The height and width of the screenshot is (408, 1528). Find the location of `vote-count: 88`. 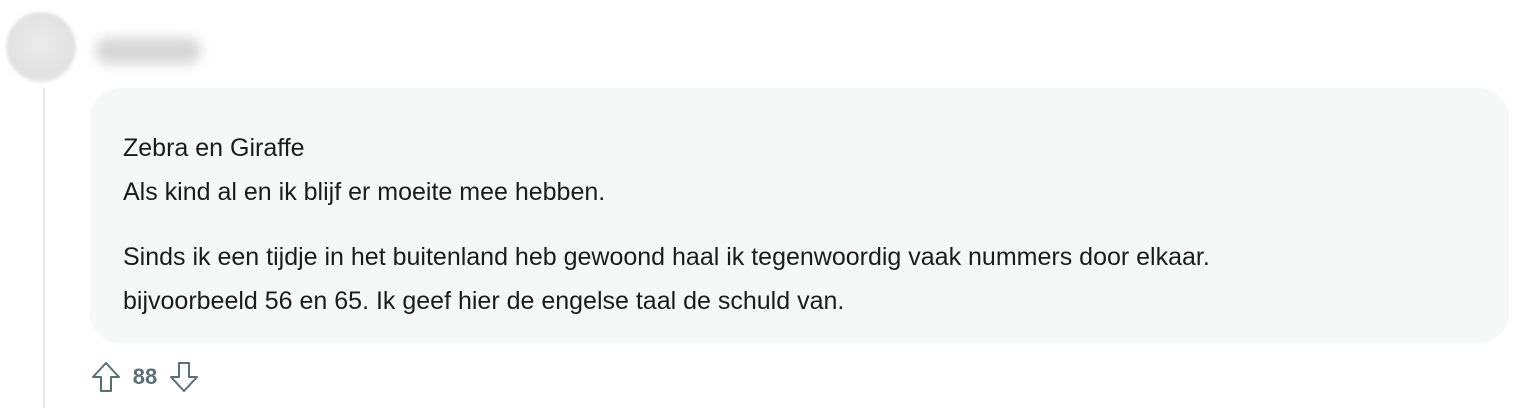

vote-count: 88 is located at coordinates (145, 376).